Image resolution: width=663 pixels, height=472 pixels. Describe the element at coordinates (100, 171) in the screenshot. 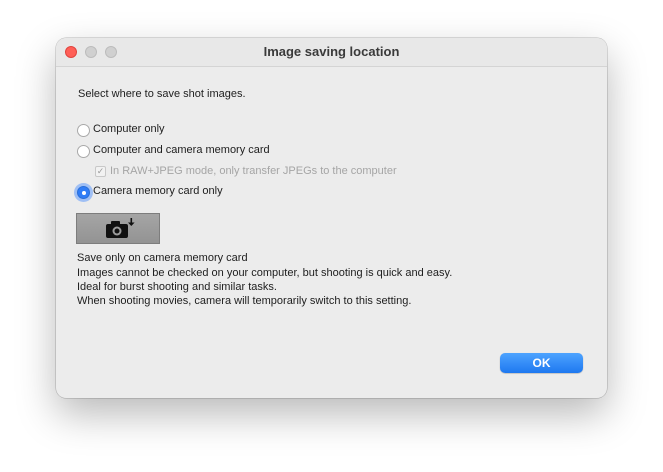

I see `checkbox-raw-jpeg-transfer: ✓` at that location.